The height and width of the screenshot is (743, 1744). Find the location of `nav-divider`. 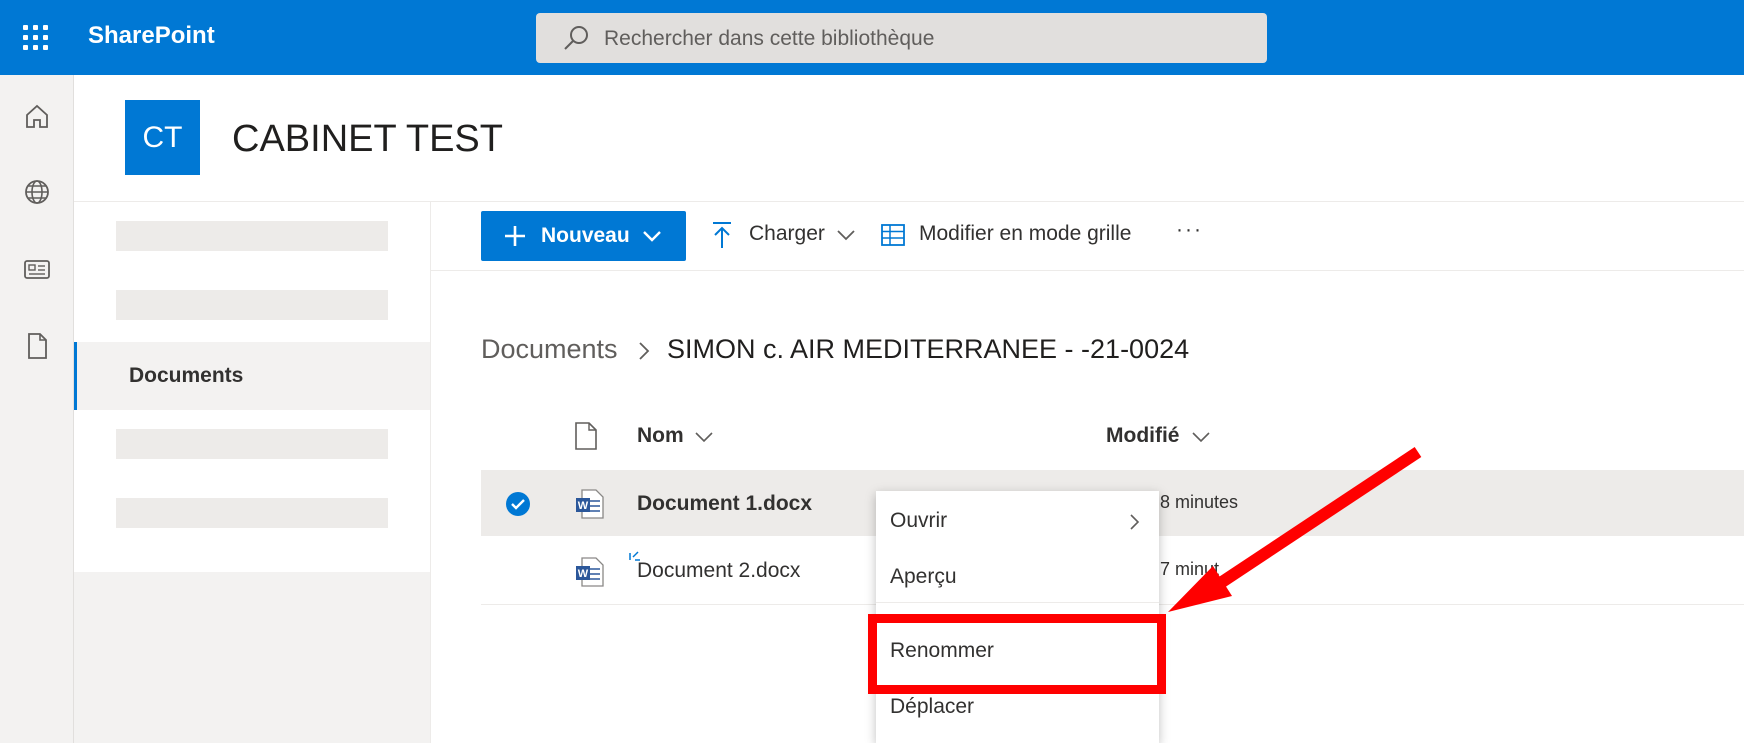

nav-divider is located at coordinates (430, 472).